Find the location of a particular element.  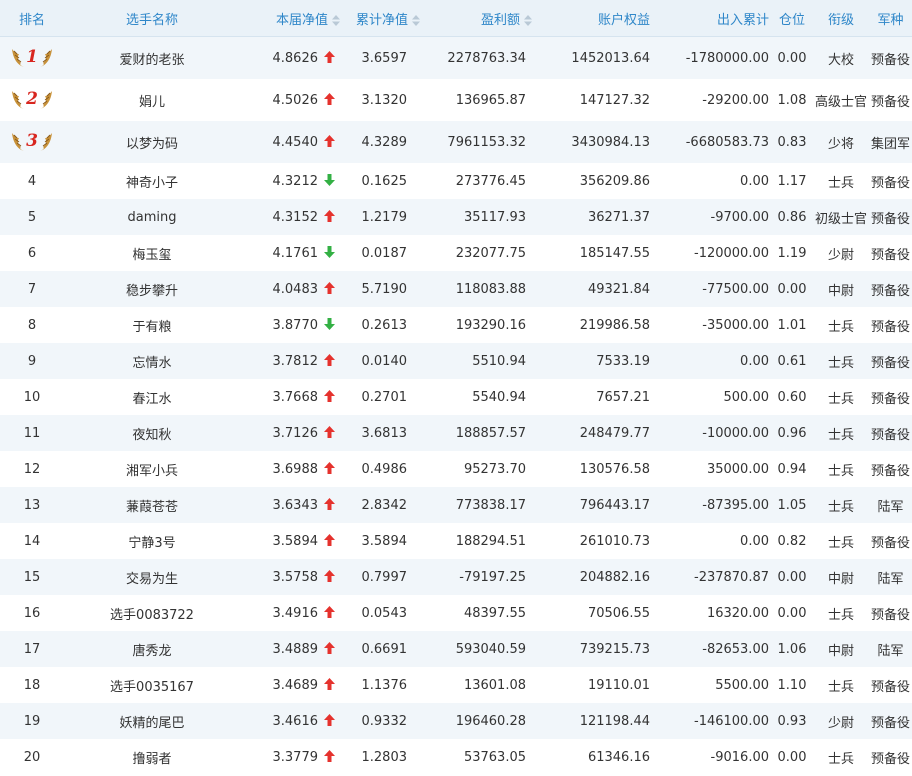

header-label: 军种 is located at coordinates (890, 20).